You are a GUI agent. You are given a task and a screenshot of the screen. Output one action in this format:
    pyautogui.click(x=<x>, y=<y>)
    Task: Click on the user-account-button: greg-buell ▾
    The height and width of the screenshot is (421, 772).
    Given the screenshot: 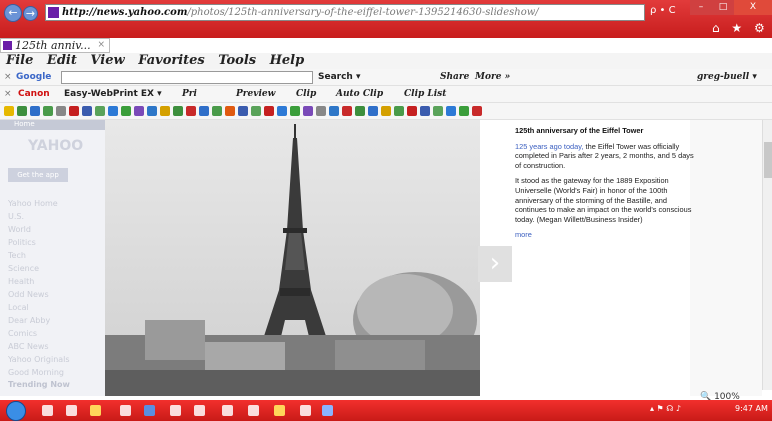 What is the action you would take?
    pyautogui.click(x=727, y=77)
    